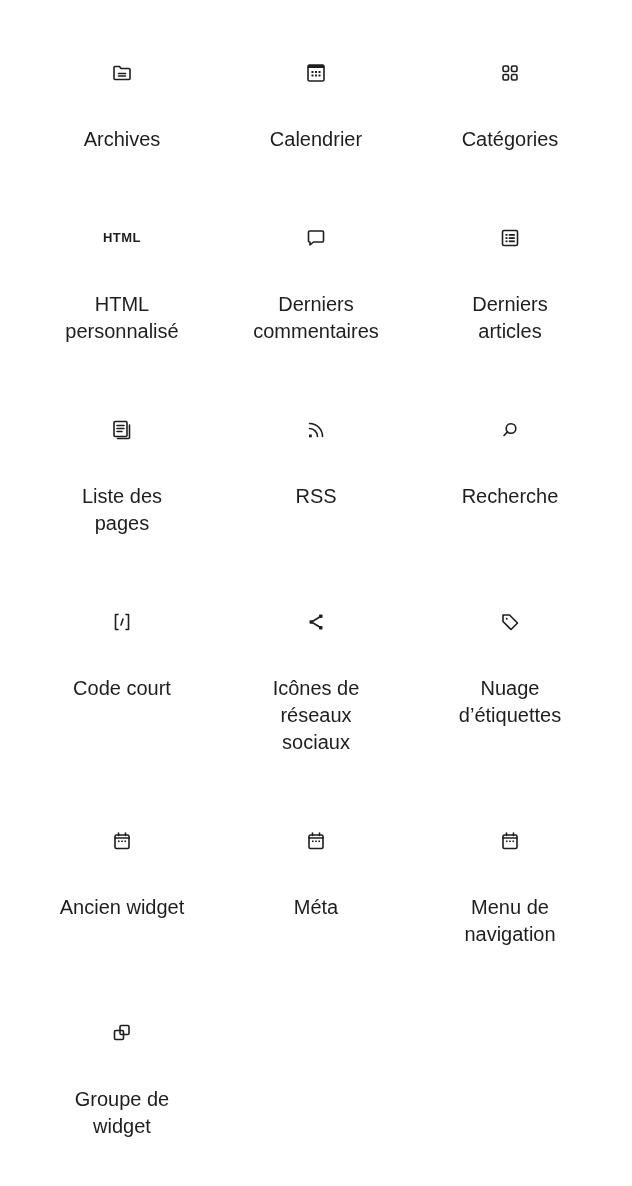  Describe the element at coordinates (316, 73) in the screenshot. I see `calendar-icon` at that location.